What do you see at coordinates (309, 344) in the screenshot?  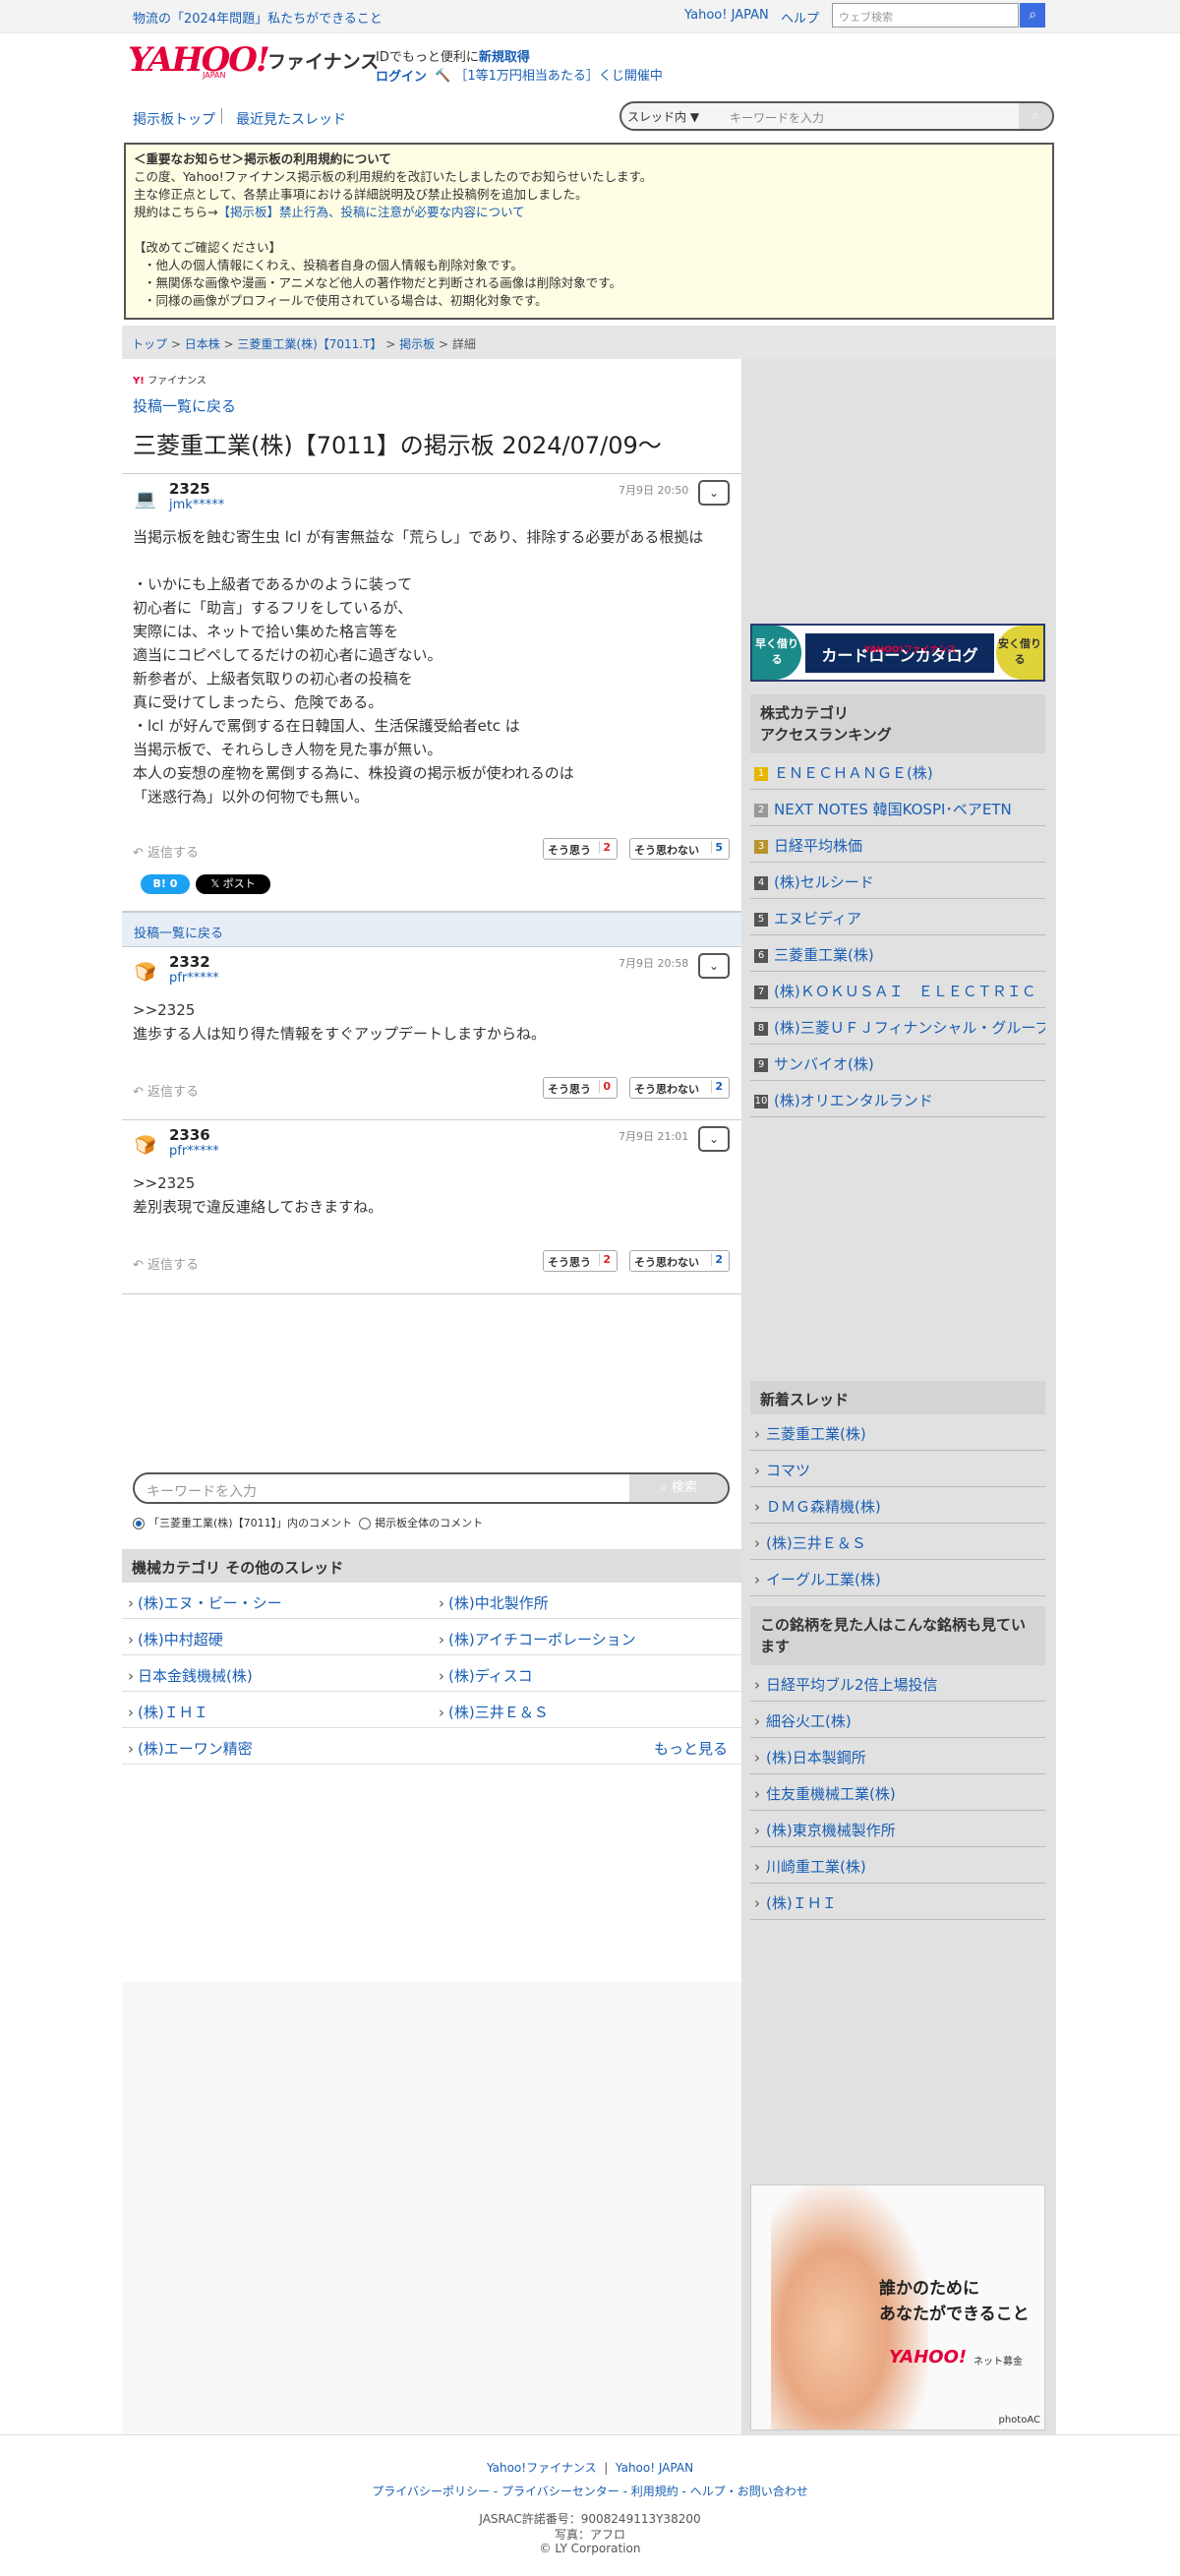 I see `crumb-stock: 三菱重工業(株)【7011.T】` at bounding box center [309, 344].